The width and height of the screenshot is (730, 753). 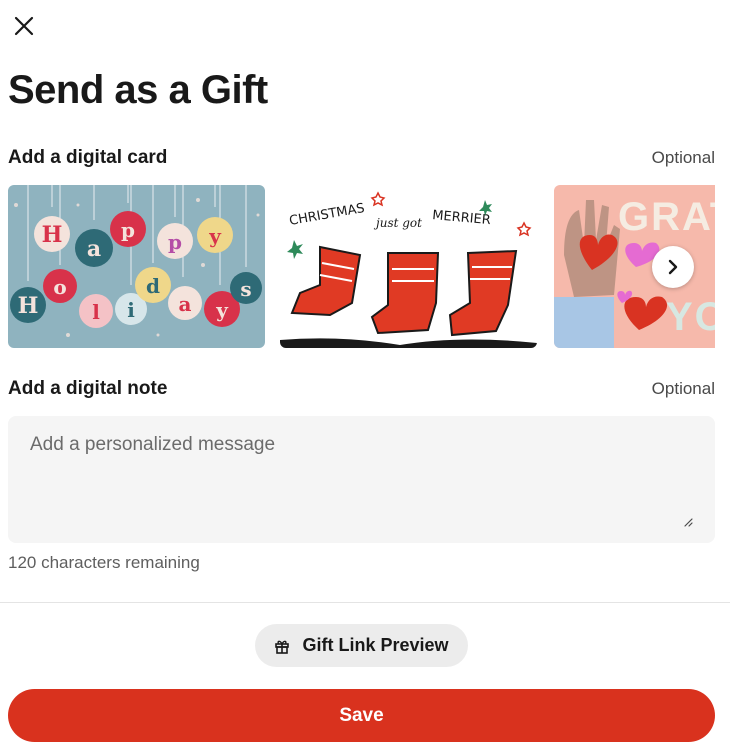 I want to click on close-button, so click(x=24, y=26).